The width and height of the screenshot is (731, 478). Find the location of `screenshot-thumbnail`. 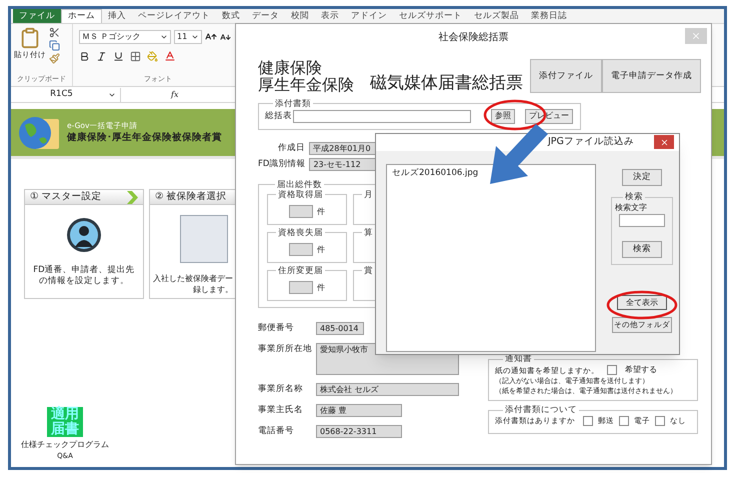

screenshot-thumbnail is located at coordinates (204, 239).